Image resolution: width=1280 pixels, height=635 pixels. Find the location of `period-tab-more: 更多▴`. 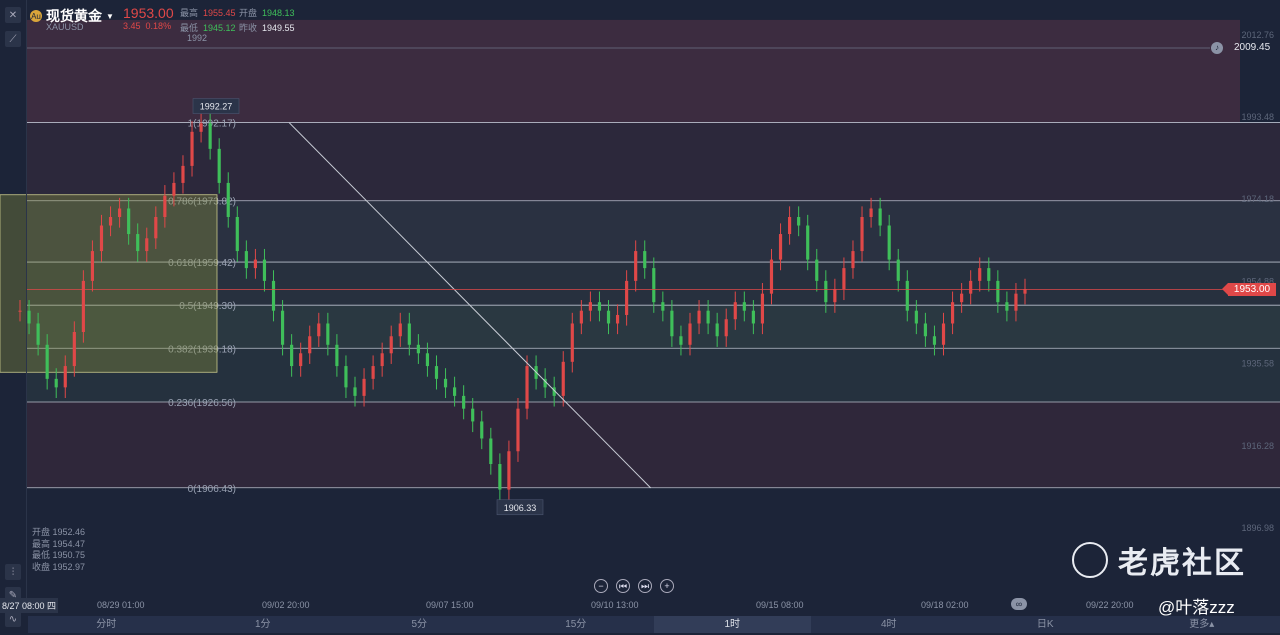

period-tab-more: 更多▴ is located at coordinates (1202, 624).